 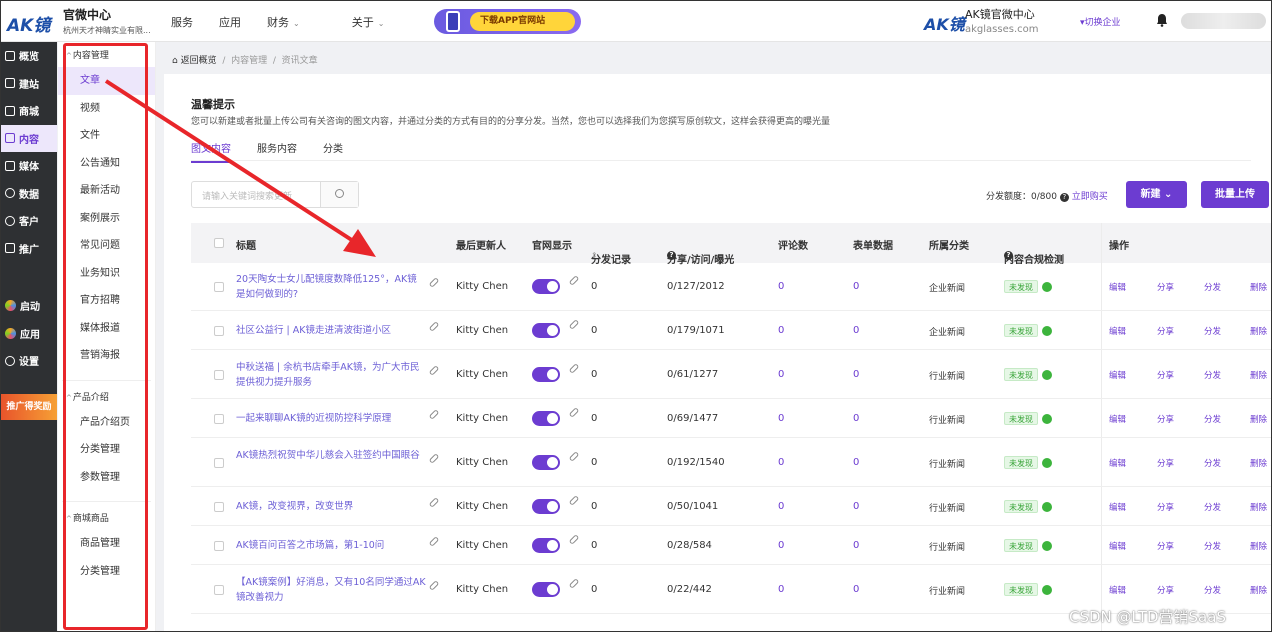 What do you see at coordinates (331, 287) in the screenshot?
I see `article-title-link: 20天陶女士女儿配镜度数降低125°，AK镜是如何做到的?` at bounding box center [331, 287].